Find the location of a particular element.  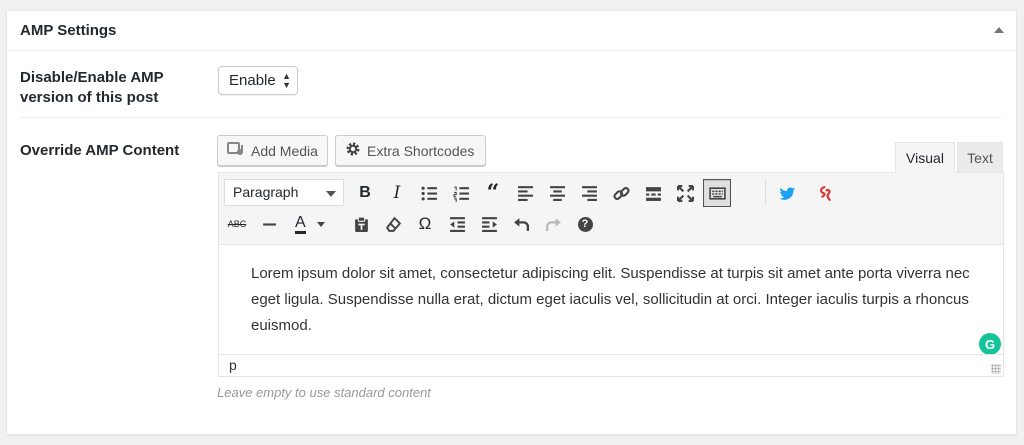

bullet-list-button is located at coordinates (429, 193).